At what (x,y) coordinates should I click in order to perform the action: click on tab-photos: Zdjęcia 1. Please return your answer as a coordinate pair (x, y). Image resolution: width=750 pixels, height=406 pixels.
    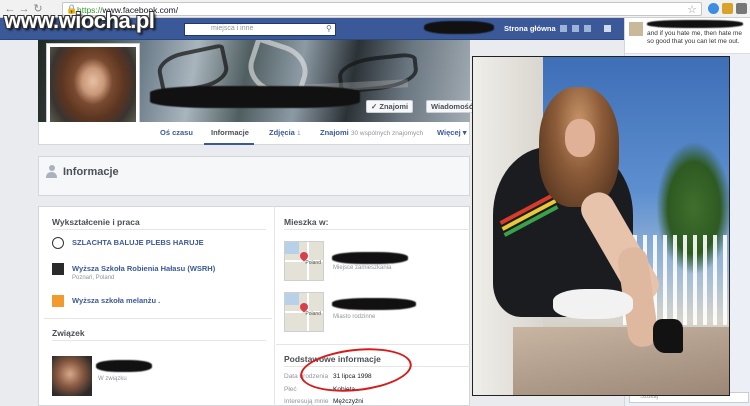
    Looking at the image, I should click on (285, 132).